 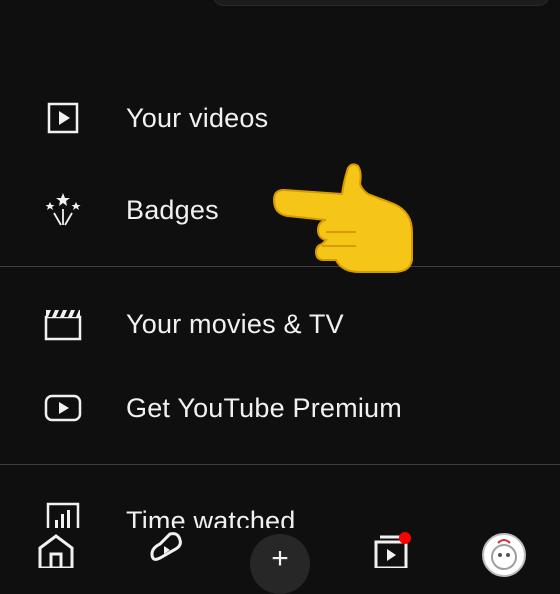 What do you see at coordinates (342, 218) in the screenshot?
I see `pointing-hand-emoji` at bounding box center [342, 218].